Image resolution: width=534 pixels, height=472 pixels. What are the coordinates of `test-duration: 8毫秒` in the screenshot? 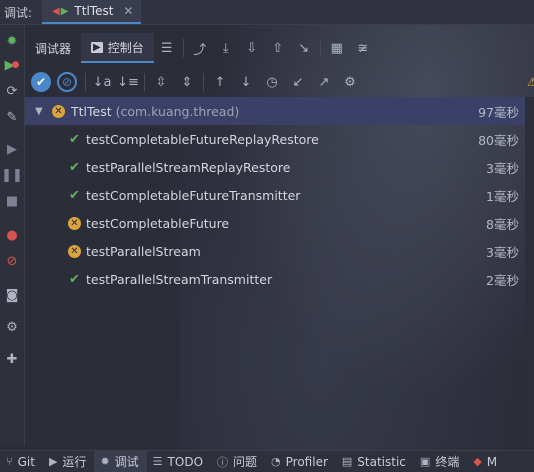 It's located at (502, 224).